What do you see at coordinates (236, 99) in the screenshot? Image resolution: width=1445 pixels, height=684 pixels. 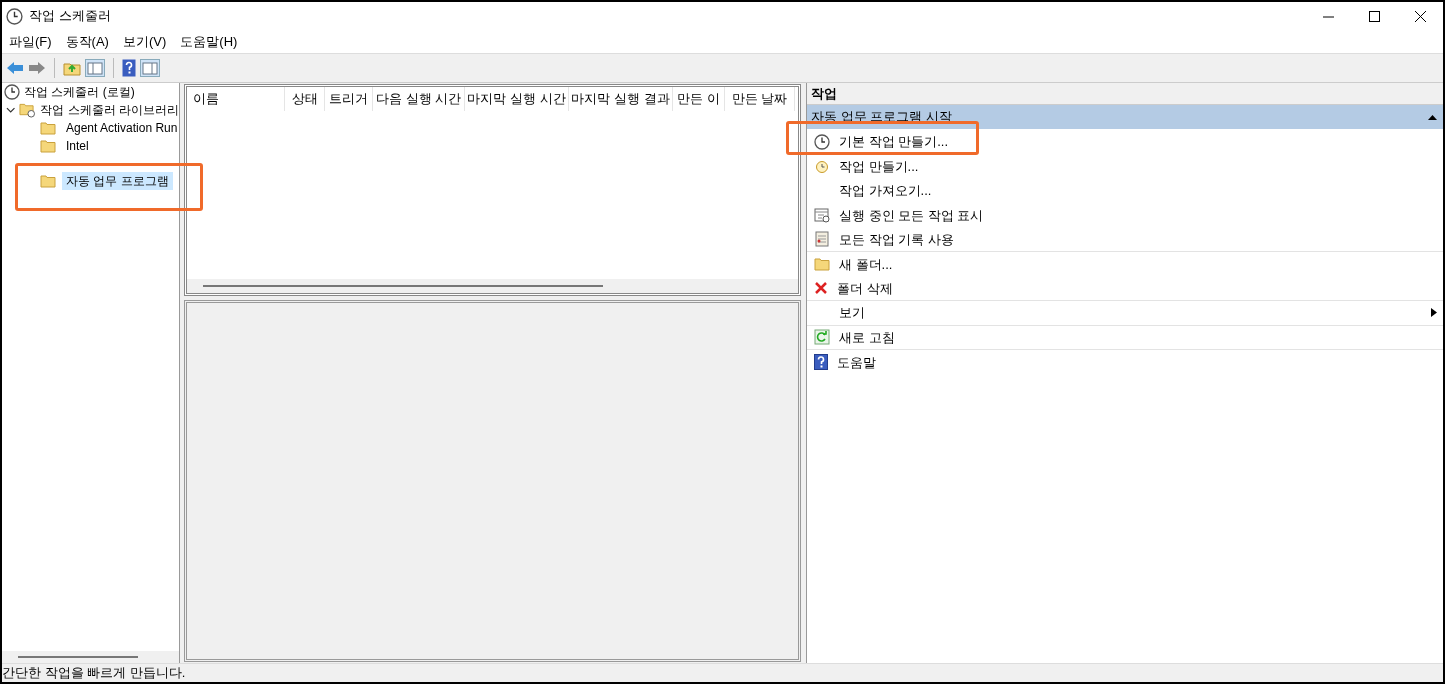 I see `column-header: 이름` at bounding box center [236, 99].